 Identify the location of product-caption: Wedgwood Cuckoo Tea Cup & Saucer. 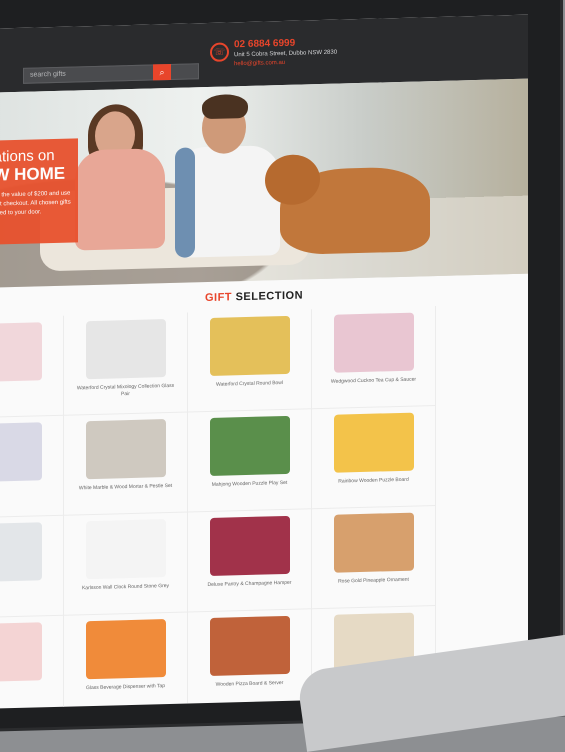
(374, 381).